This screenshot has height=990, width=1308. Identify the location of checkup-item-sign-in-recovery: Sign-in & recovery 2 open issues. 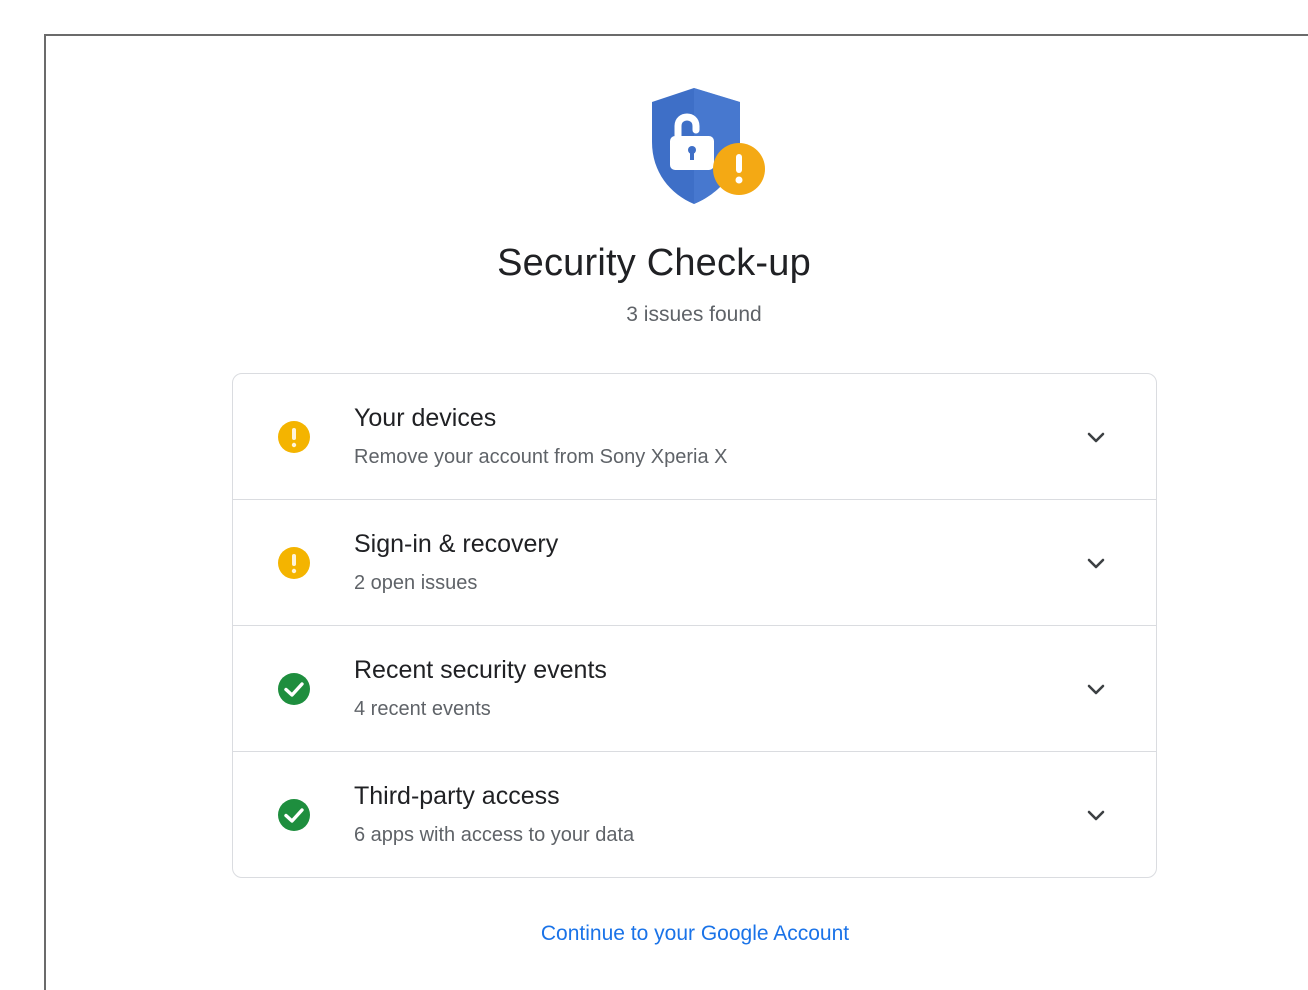
(694, 563).